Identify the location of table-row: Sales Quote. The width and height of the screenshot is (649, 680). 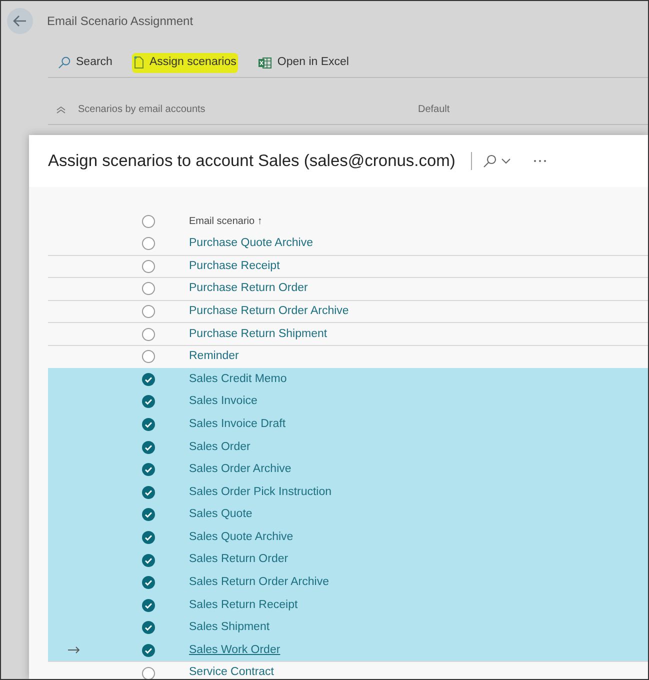
(348, 514).